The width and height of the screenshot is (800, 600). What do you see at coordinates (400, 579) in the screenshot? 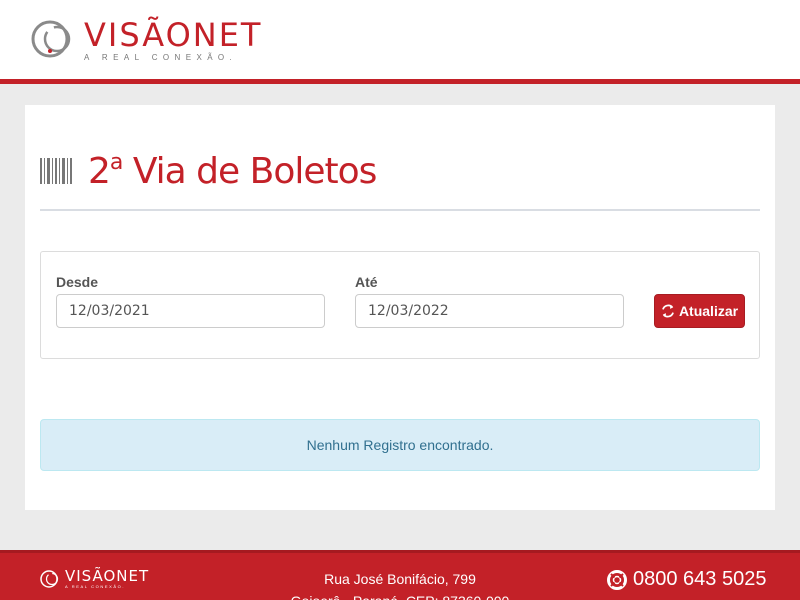
I see `address-line-1: Rua José Bonifácio, 799` at bounding box center [400, 579].